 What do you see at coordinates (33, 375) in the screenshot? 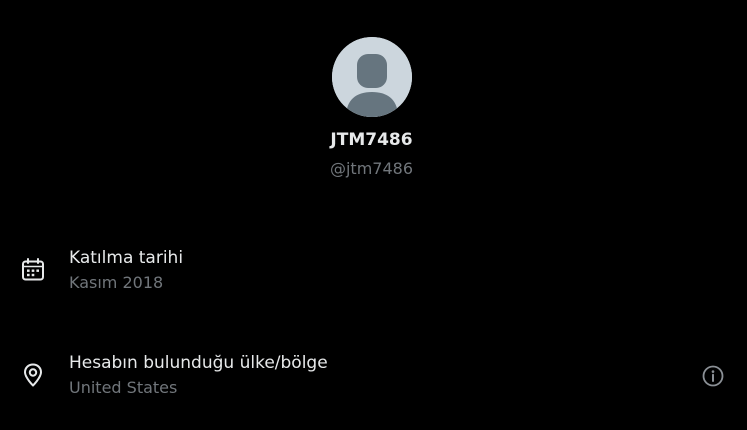
I see `location-pin-icon` at bounding box center [33, 375].